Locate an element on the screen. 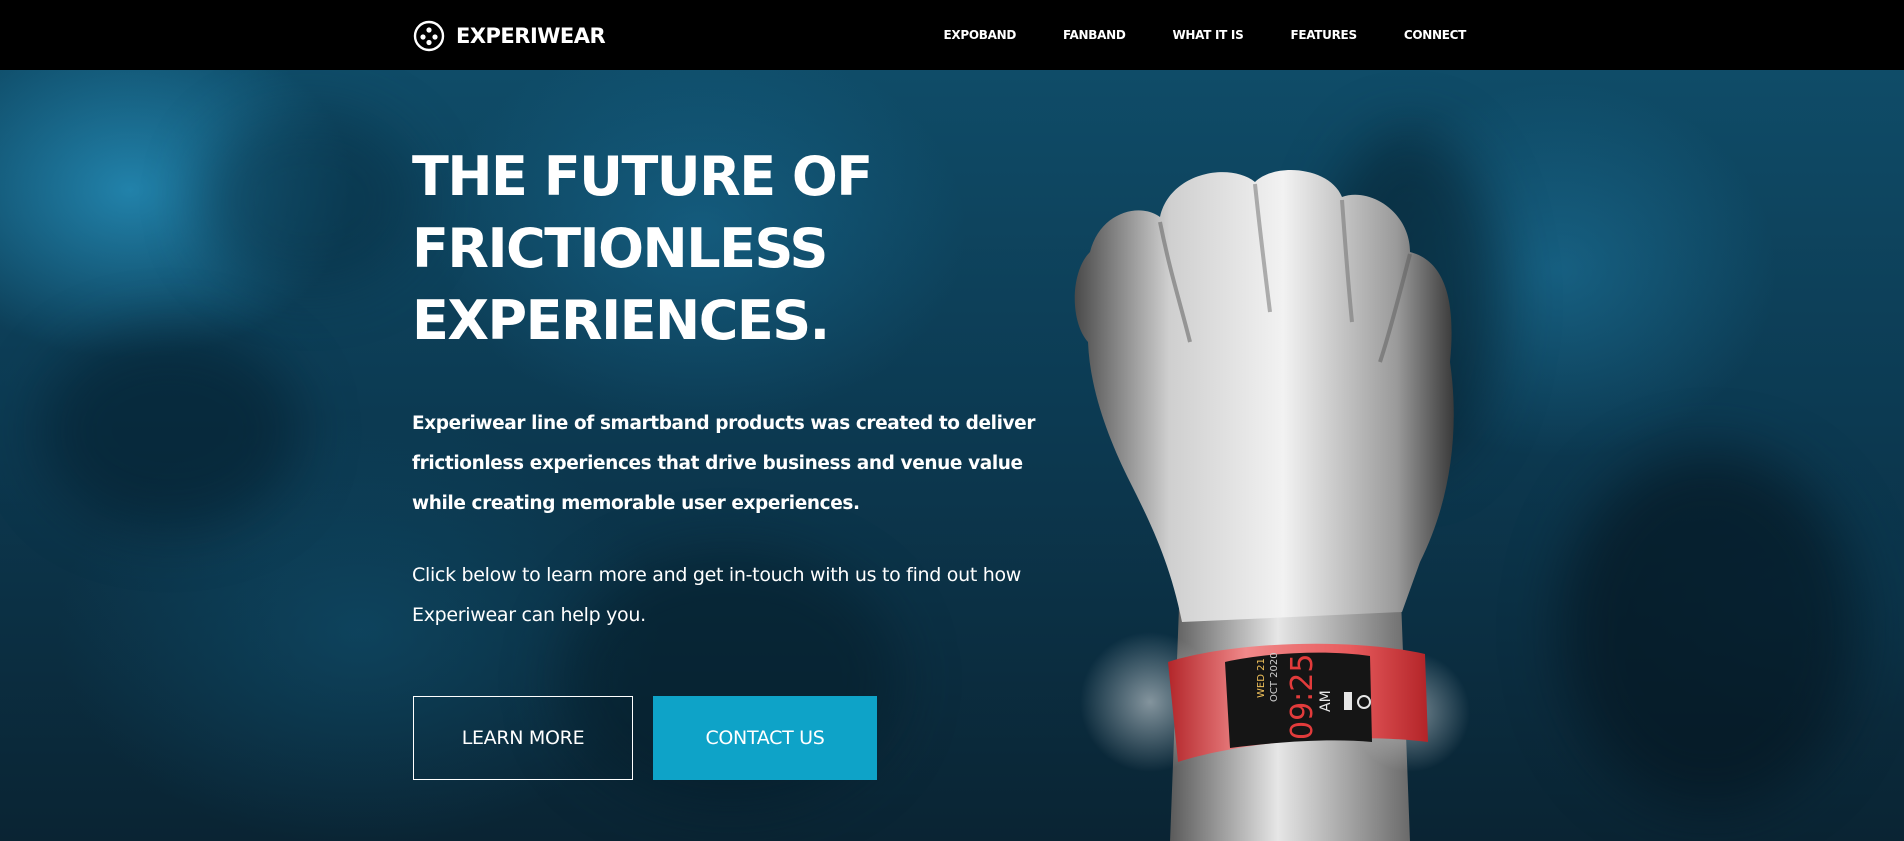 This screenshot has height=841, width=1904. nav-item-features: FEATURES is located at coordinates (1323, 35).